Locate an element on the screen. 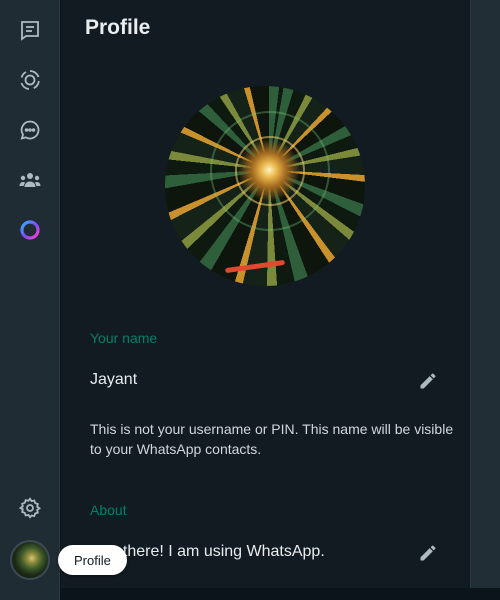 Image resolution: width=500 pixels, height=600 pixels. profile-photo is located at coordinates (265, 186).